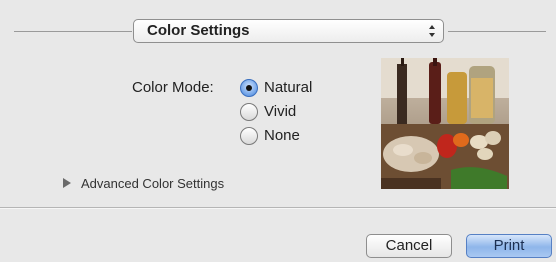 This screenshot has width=556, height=262. I want to click on cancel-button: Cancel, so click(409, 246).